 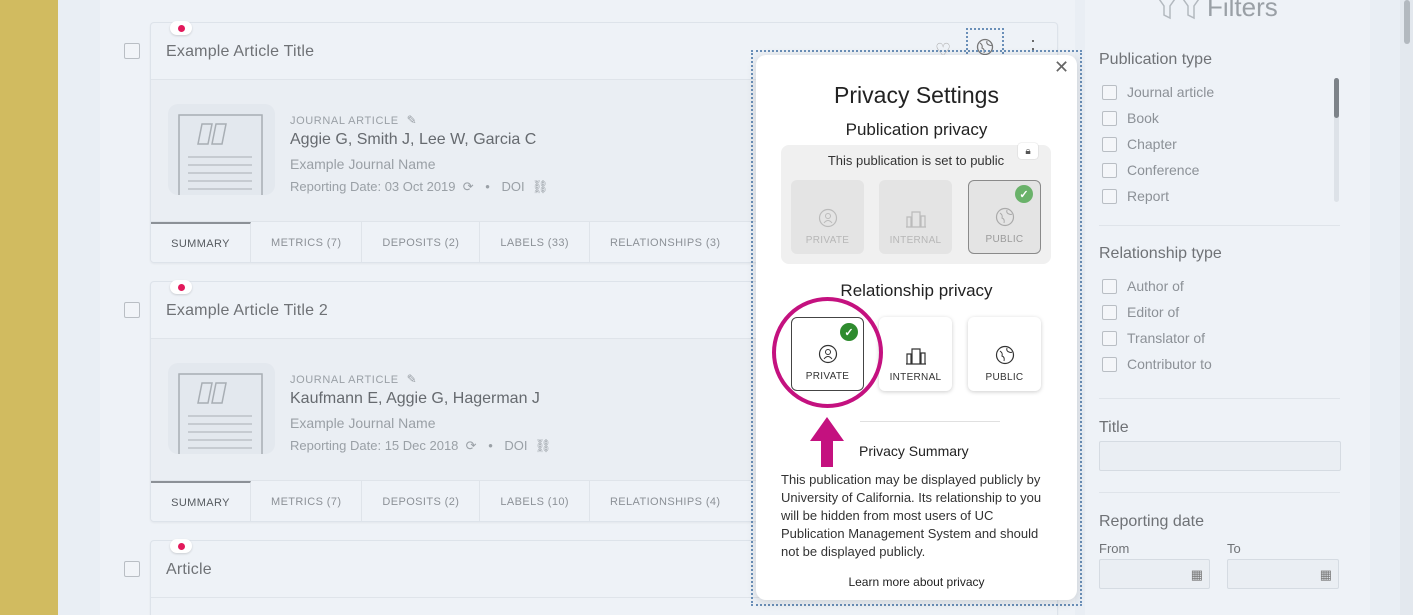 I want to click on filter-translator-of: Translator of, so click(x=1153, y=338).